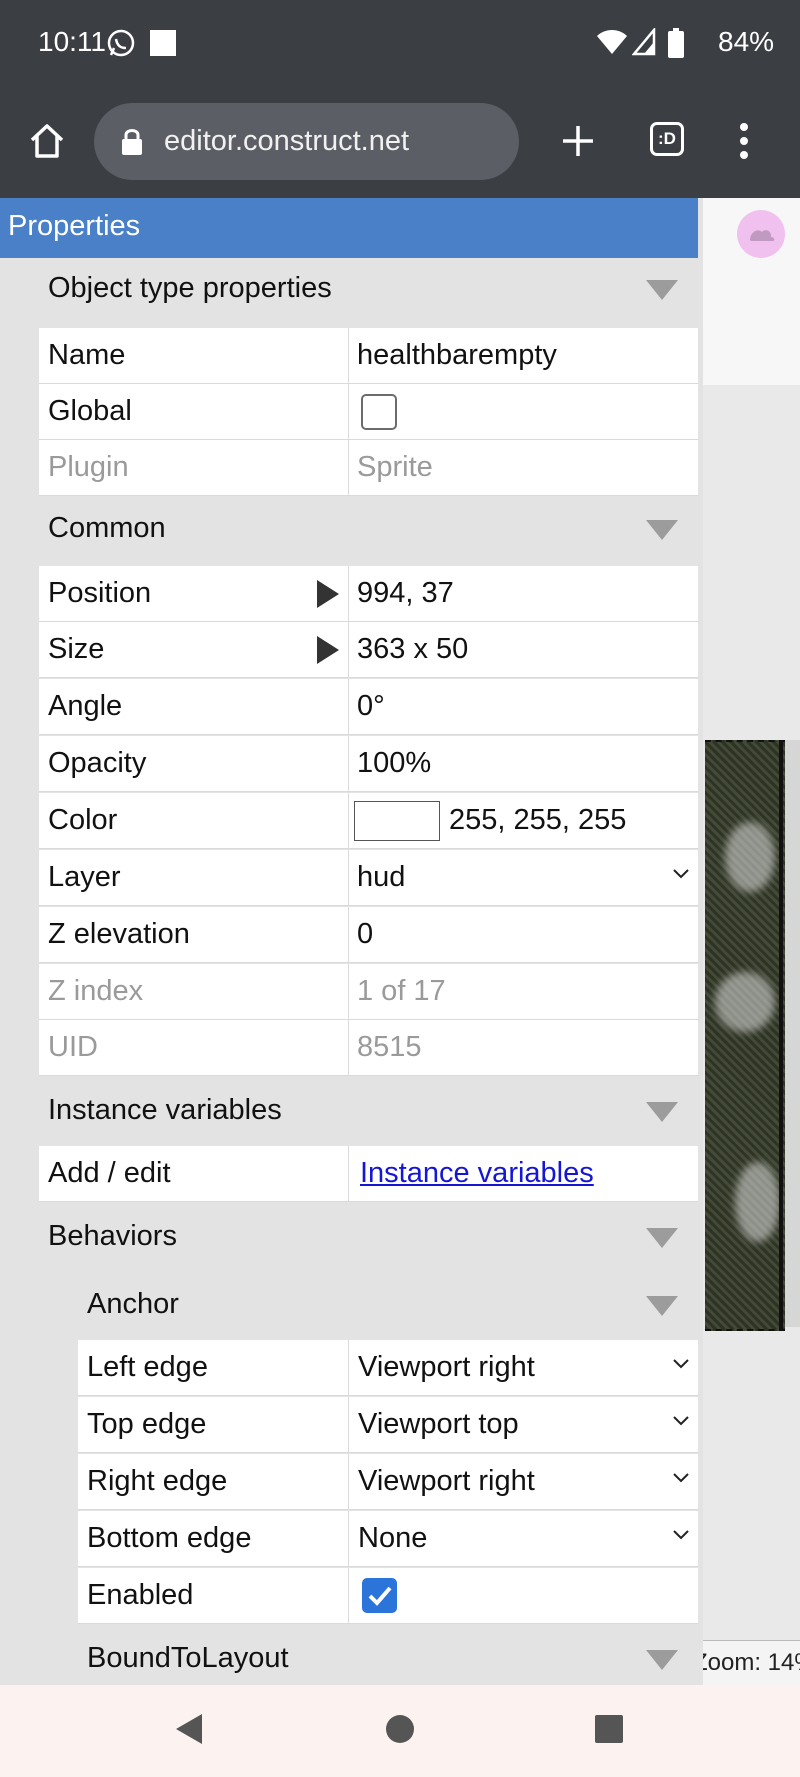 The image size is (800, 1777). What do you see at coordinates (792, 1033) in the screenshot?
I see `sprite-shadow` at bounding box center [792, 1033].